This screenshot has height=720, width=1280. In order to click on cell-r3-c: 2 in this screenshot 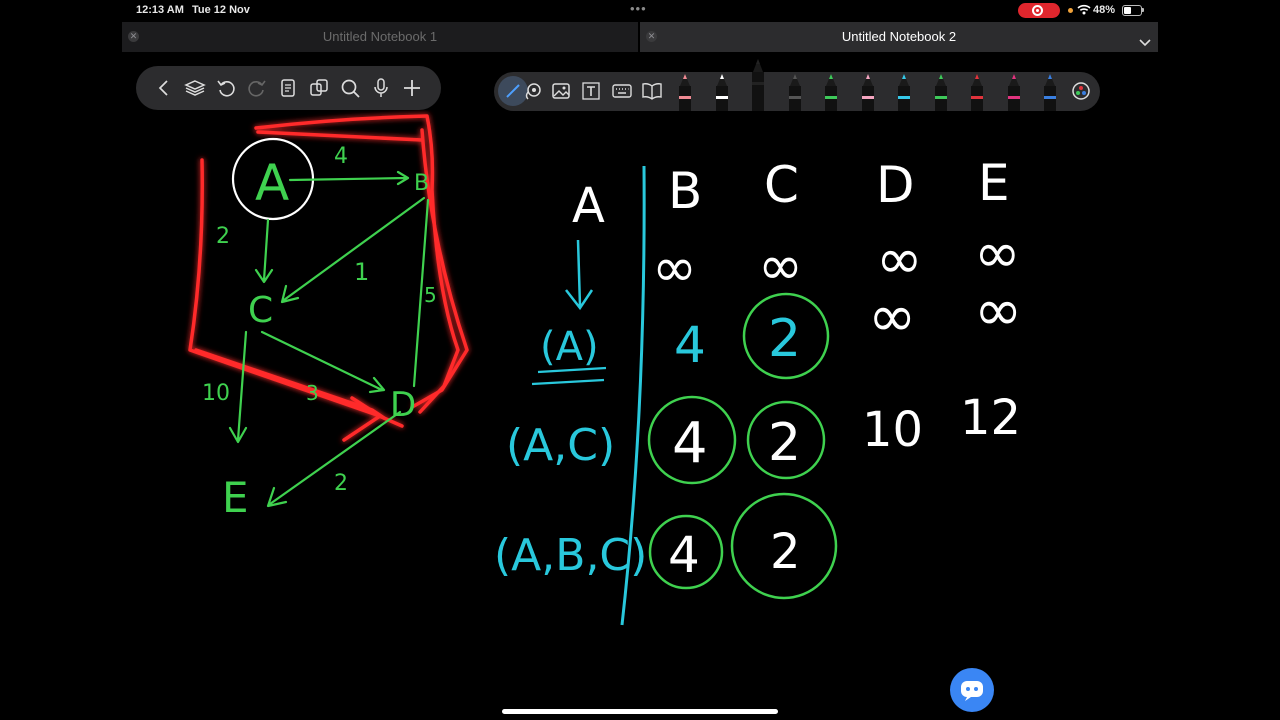, I will do `click(785, 552)`.